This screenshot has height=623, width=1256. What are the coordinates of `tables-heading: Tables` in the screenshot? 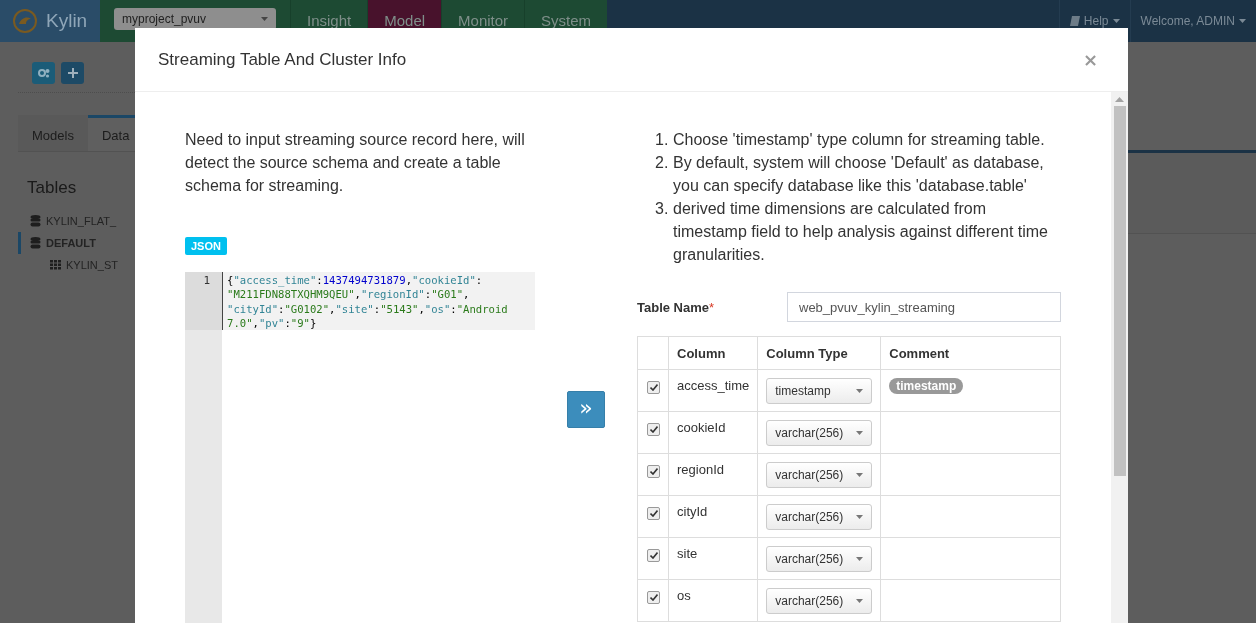 It's located at (52, 188).